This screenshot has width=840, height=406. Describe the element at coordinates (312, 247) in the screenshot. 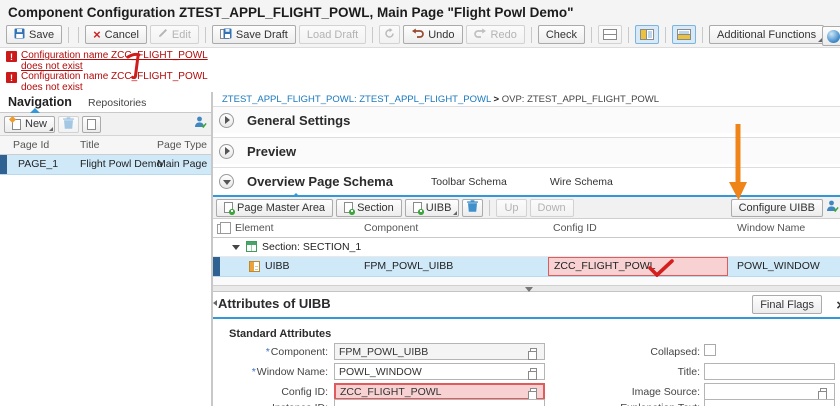

I see `cell-element: Section: SECTION_1` at that location.